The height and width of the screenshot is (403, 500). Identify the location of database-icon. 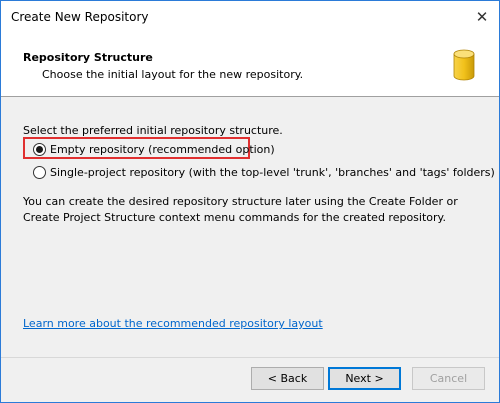
(464, 65).